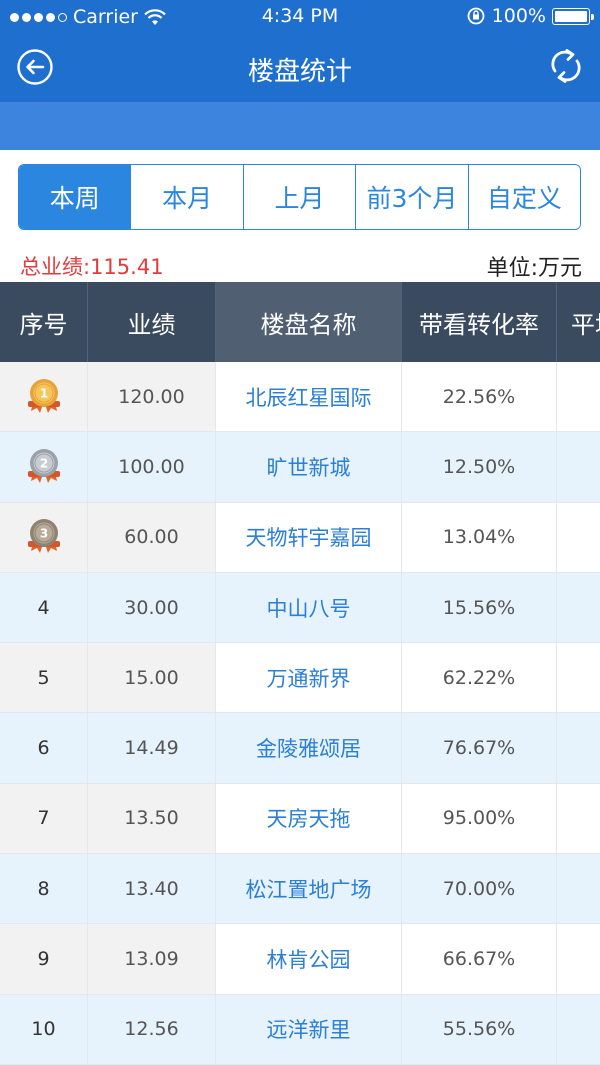  I want to click on segment-last-month: 上月, so click(300, 197).